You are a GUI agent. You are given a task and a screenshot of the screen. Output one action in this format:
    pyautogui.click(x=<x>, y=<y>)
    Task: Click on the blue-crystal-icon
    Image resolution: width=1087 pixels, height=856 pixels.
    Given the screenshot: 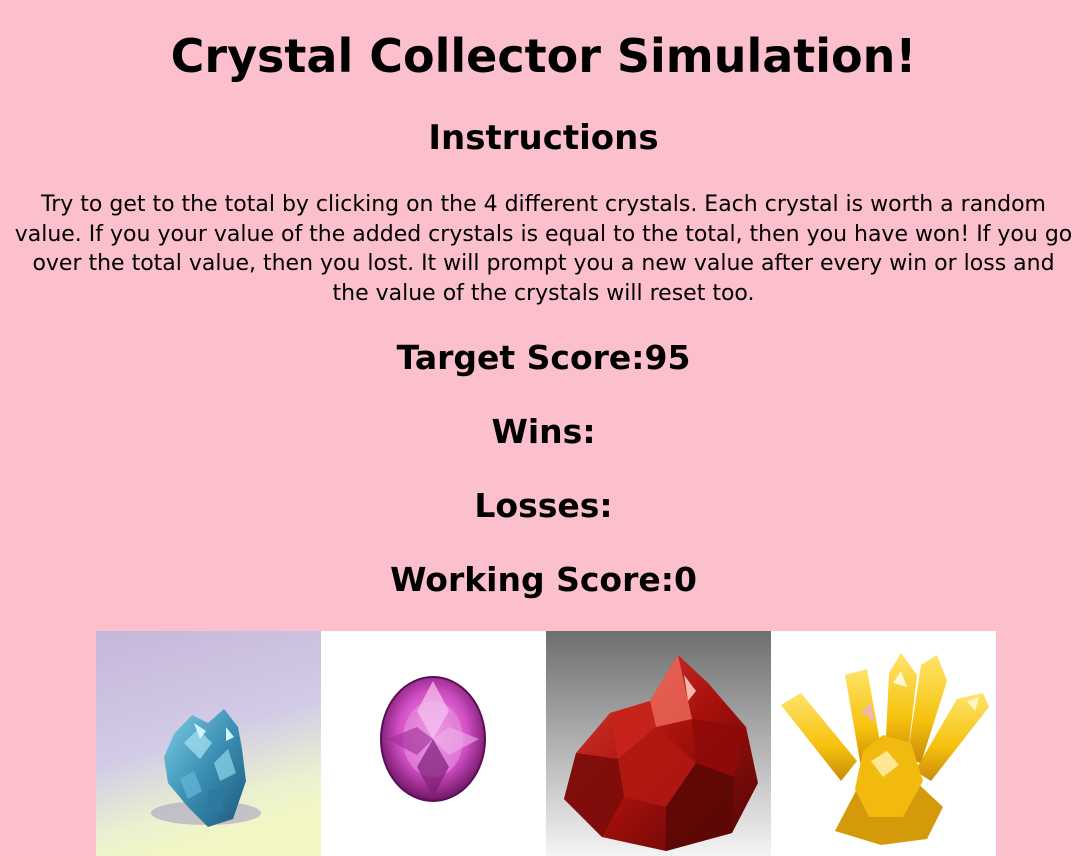 What is the action you would take?
    pyautogui.click(x=208, y=743)
    